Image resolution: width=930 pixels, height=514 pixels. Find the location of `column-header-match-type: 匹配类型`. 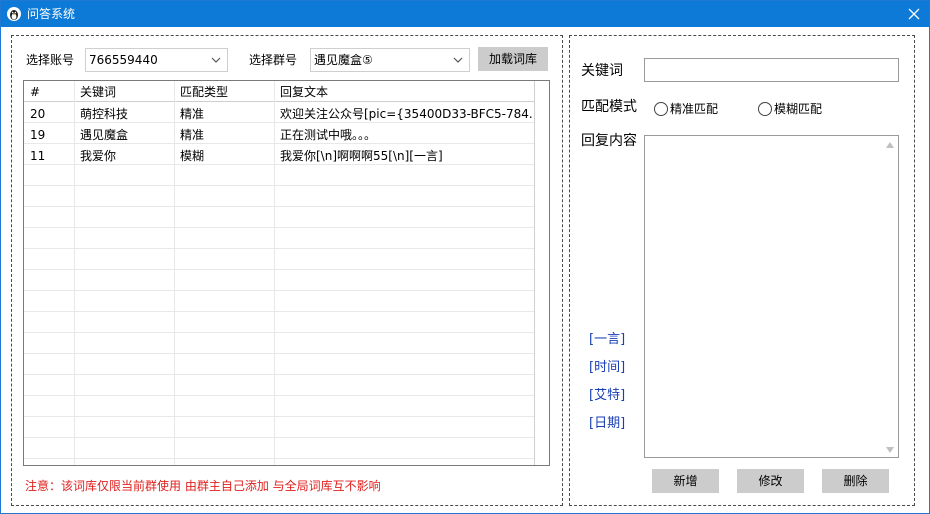

column-header-match-type: 匹配类型 is located at coordinates (204, 92).